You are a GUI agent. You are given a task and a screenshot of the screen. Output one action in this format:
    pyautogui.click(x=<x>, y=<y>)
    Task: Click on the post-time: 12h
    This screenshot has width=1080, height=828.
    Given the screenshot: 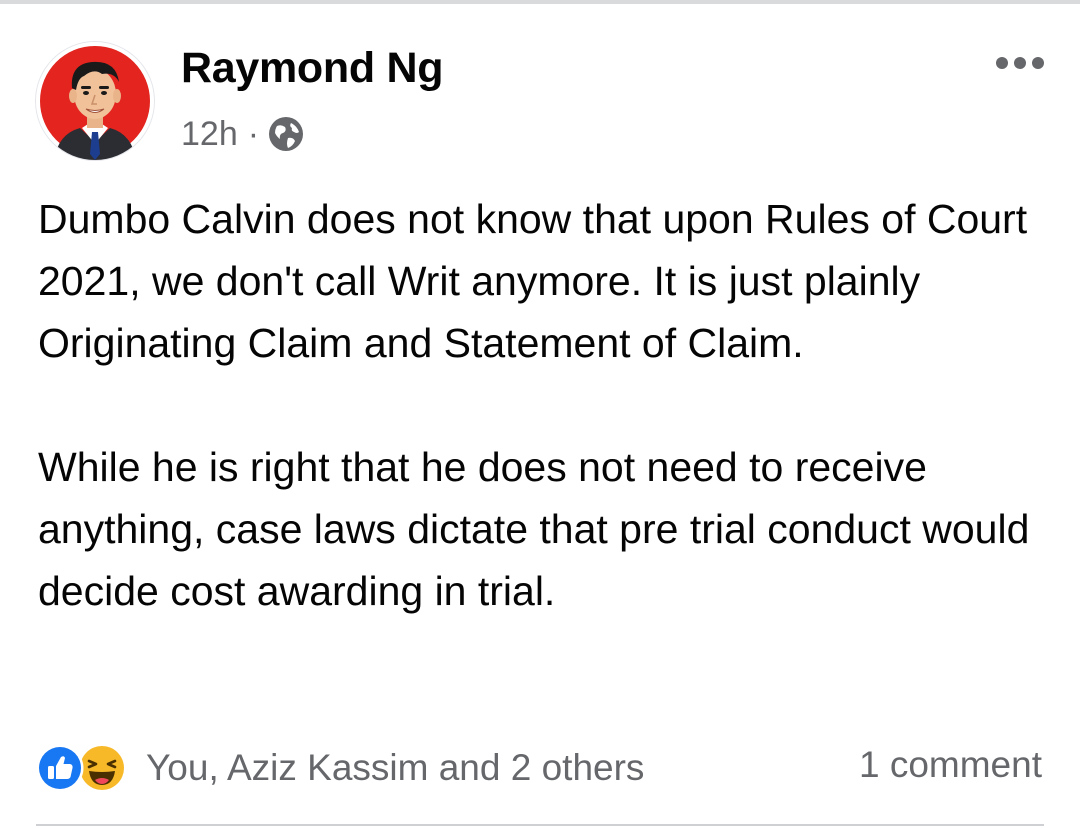 What is the action you would take?
    pyautogui.click(x=209, y=134)
    